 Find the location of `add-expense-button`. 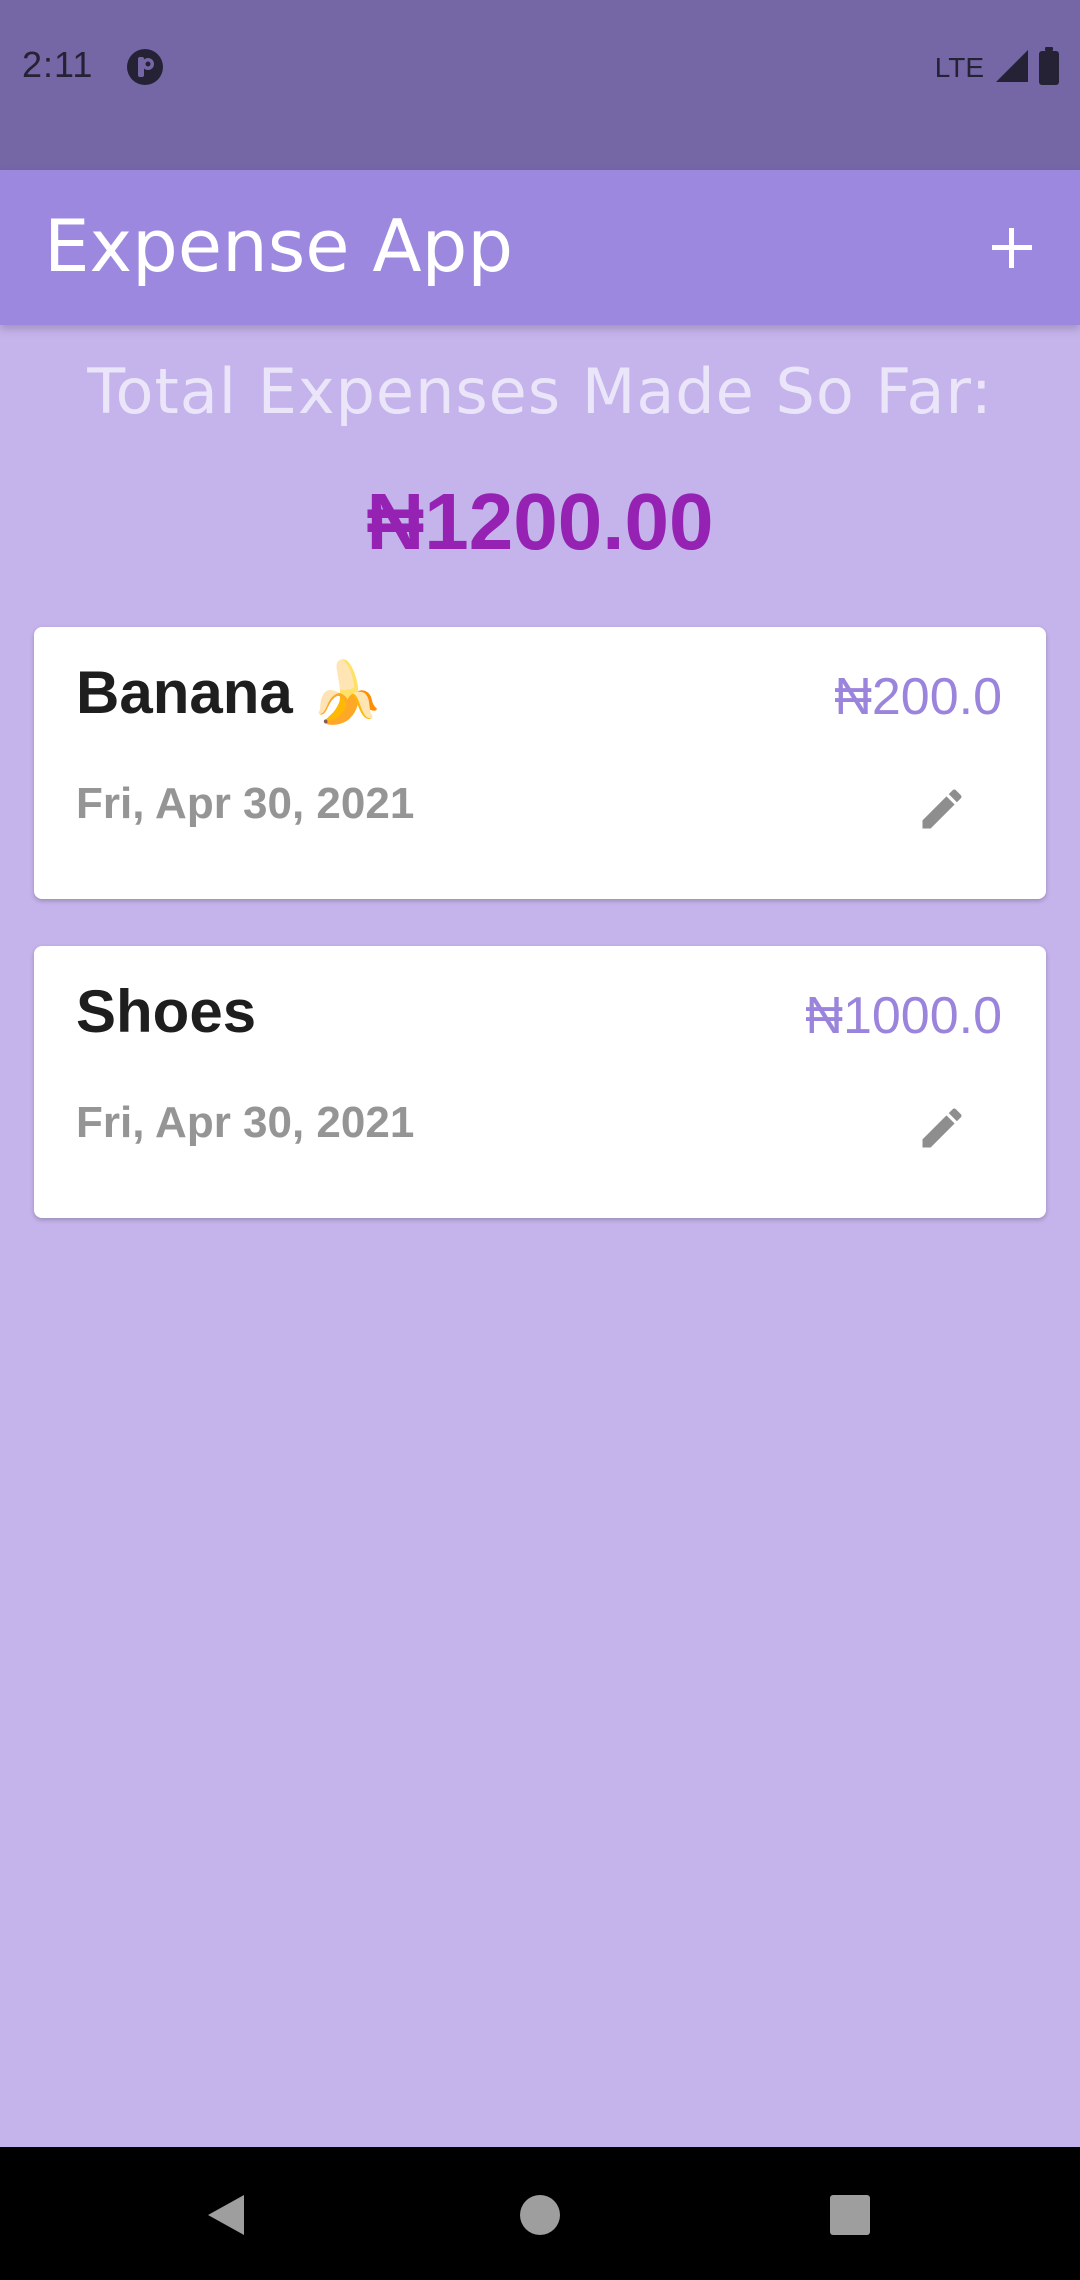

add-expense-button is located at coordinates (1012, 248).